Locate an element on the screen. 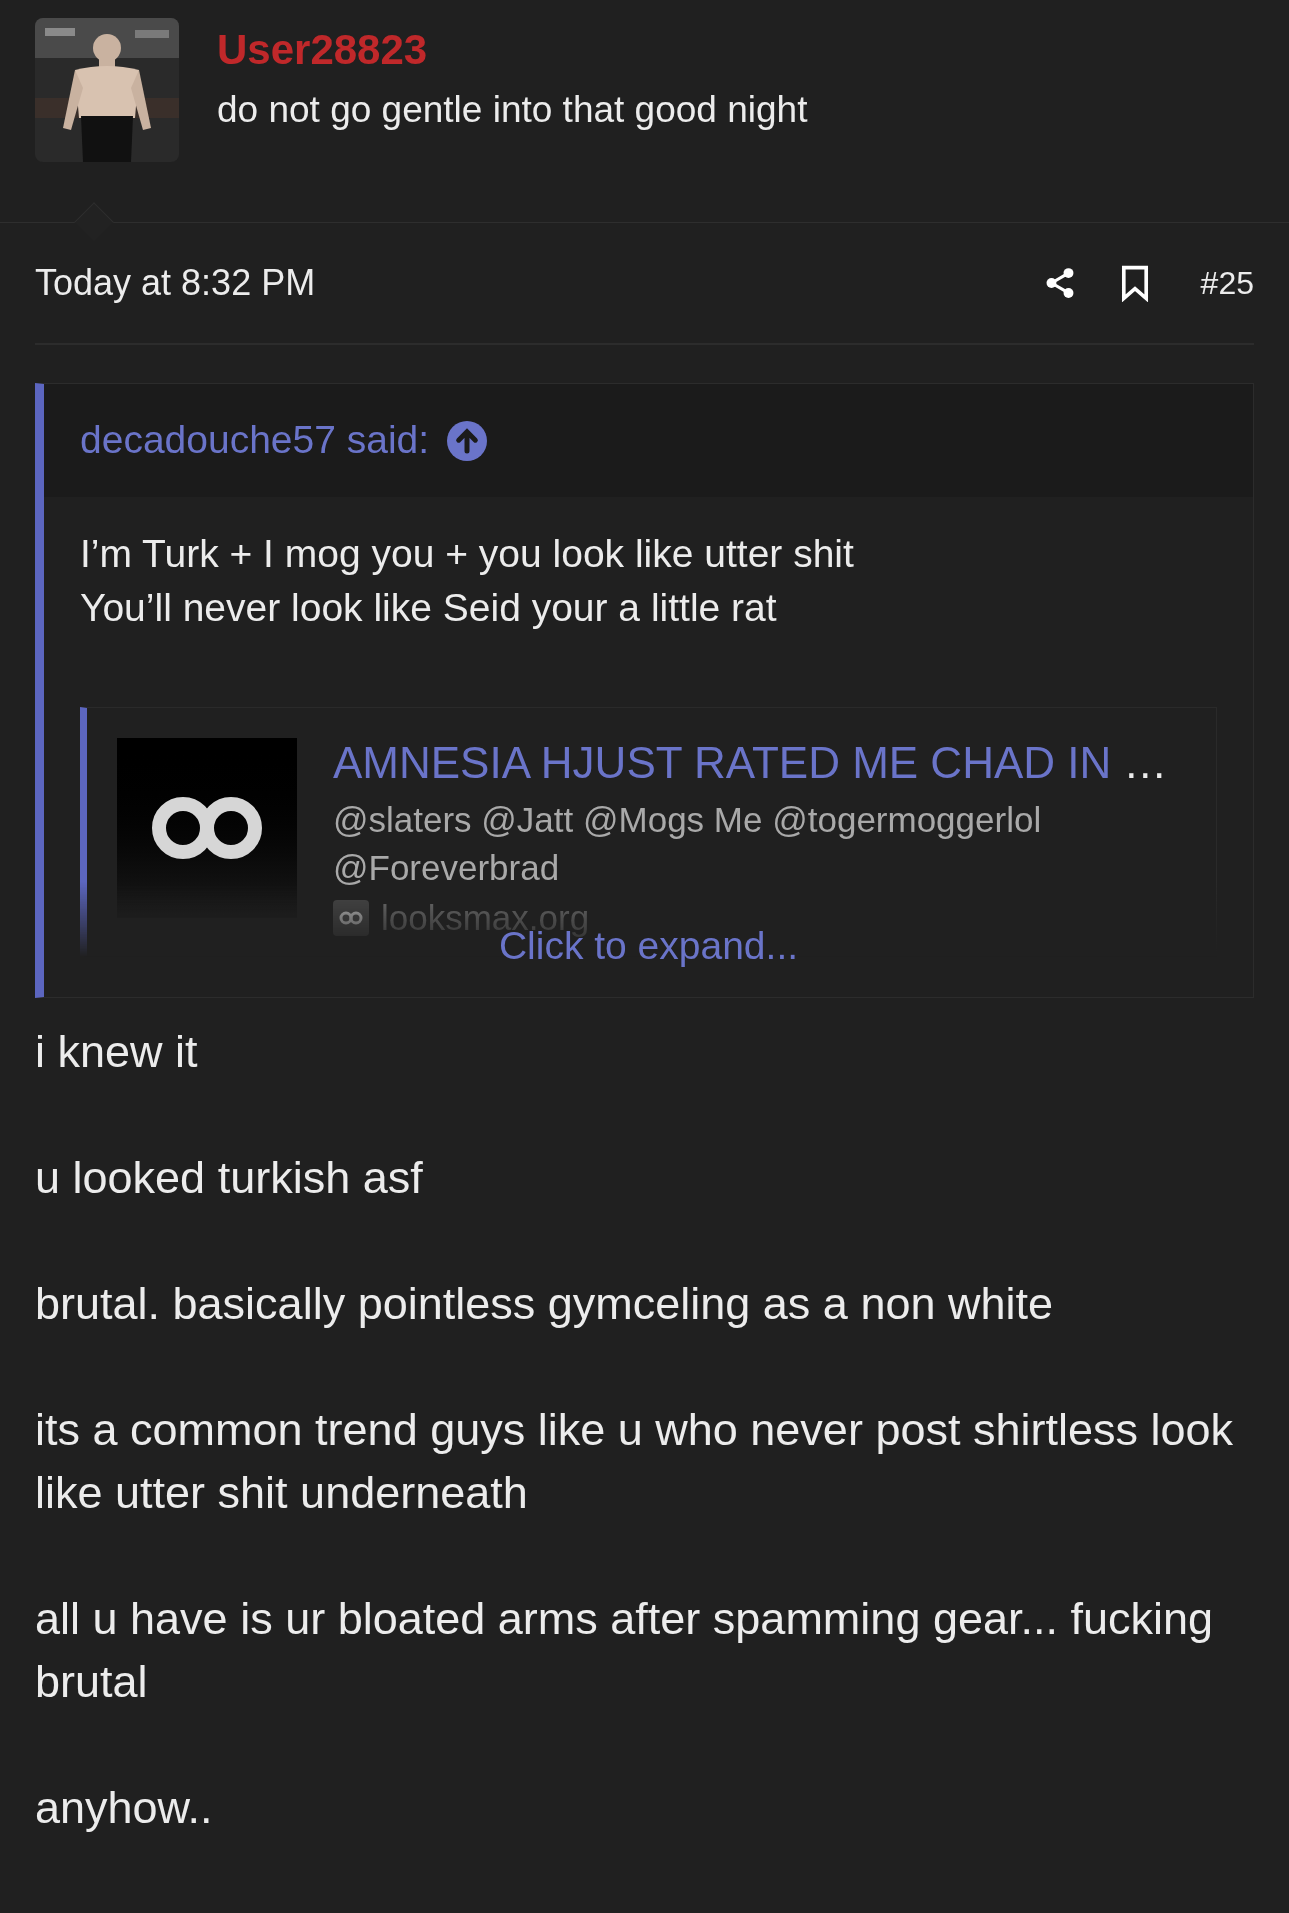 The height and width of the screenshot is (1913, 1289). post-paragraph: brutal. basically pointless gymceling as a non white is located at coordinates (545, 1304).